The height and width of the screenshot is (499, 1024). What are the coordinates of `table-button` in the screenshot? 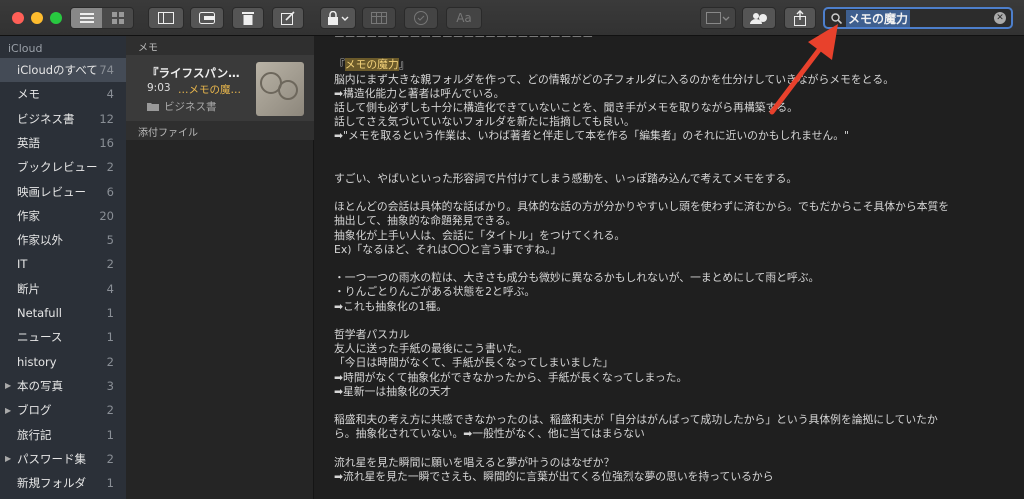 It's located at (379, 18).